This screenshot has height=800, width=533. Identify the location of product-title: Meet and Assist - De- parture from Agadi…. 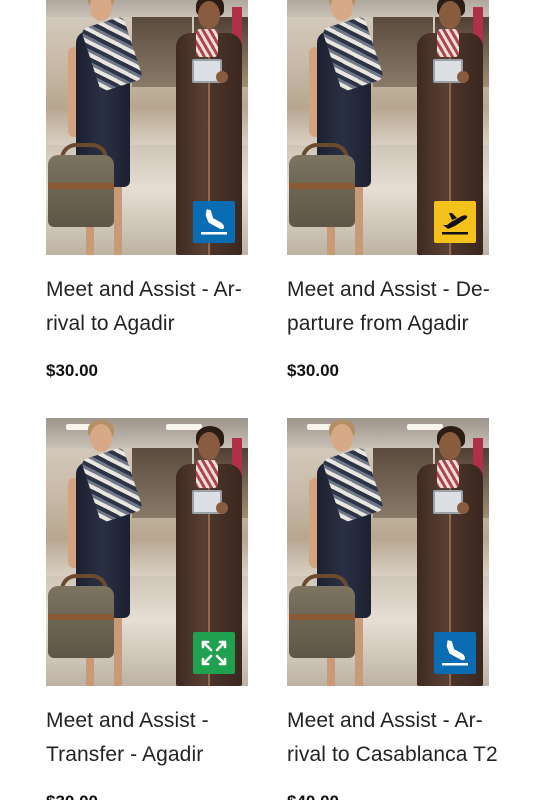
(402, 298).